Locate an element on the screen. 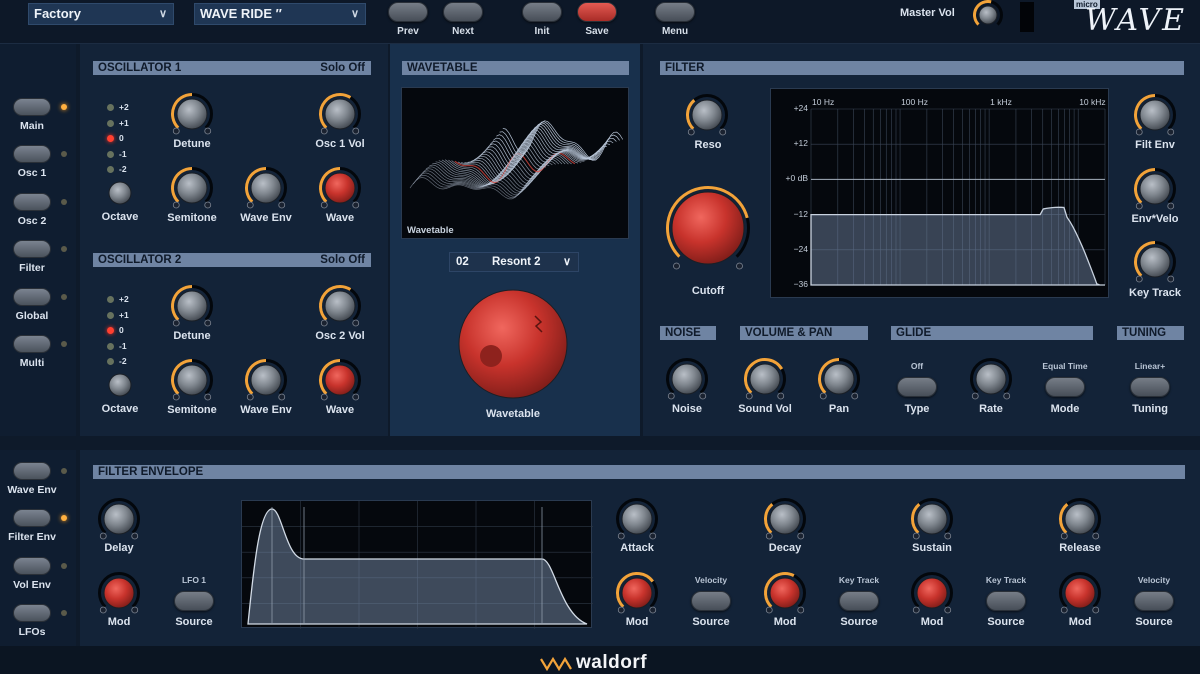  env-attack-source-button is located at coordinates (711, 601).